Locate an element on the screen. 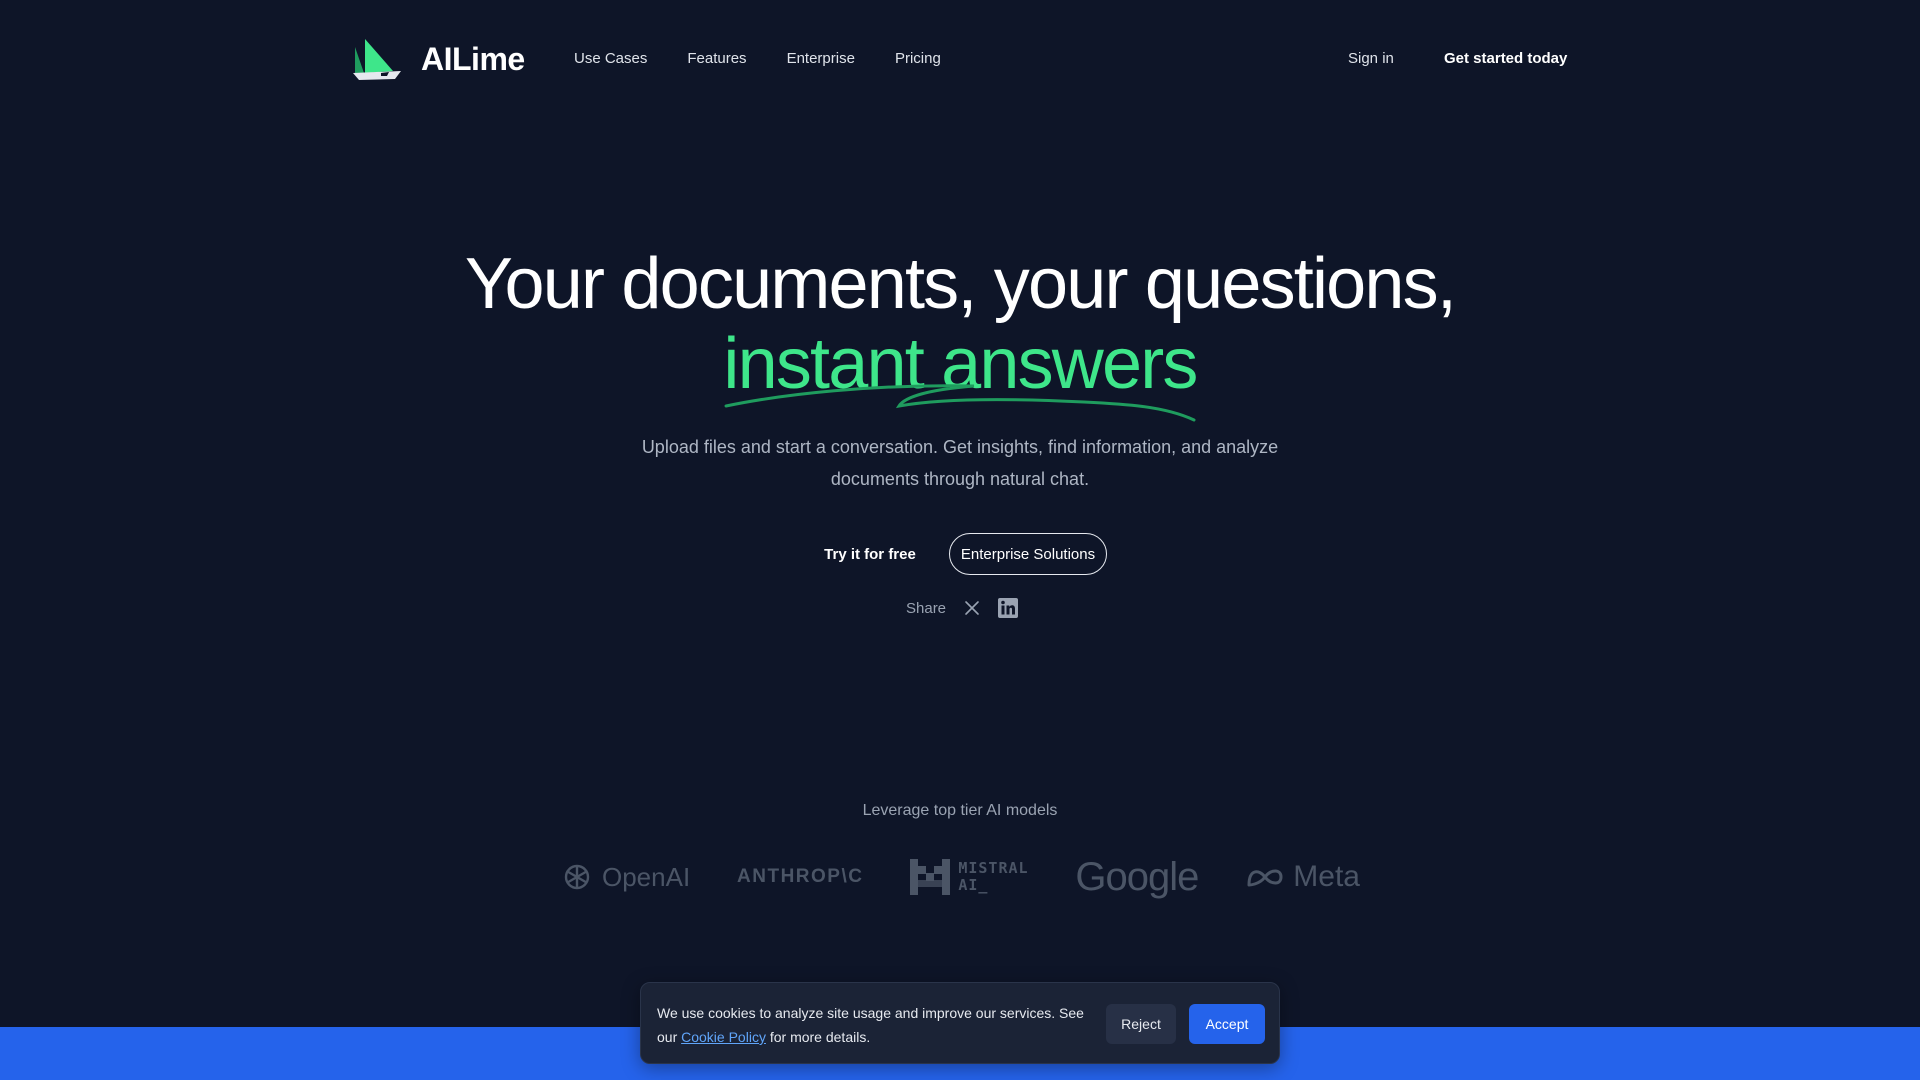 This screenshot has width=1920, height=1080. anthropic-logo: ANTHROP\C is located at coordinates (800, 876).